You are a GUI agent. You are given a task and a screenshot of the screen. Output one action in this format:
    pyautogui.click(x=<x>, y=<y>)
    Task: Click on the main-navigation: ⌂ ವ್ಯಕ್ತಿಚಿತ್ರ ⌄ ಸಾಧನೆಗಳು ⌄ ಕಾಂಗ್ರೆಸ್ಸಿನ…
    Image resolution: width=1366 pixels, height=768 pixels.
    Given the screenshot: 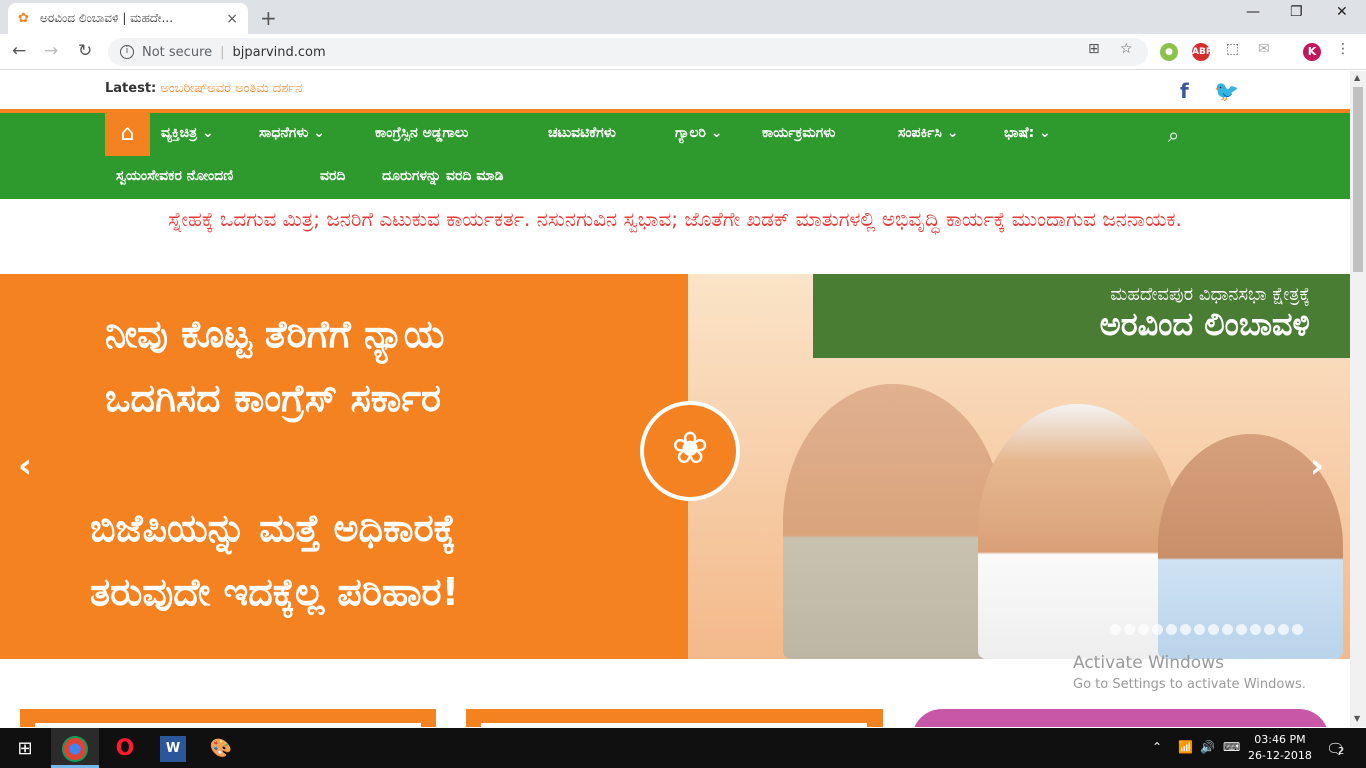 What is the action you would take?
    pyautogui.click(x=675, y=156)
    